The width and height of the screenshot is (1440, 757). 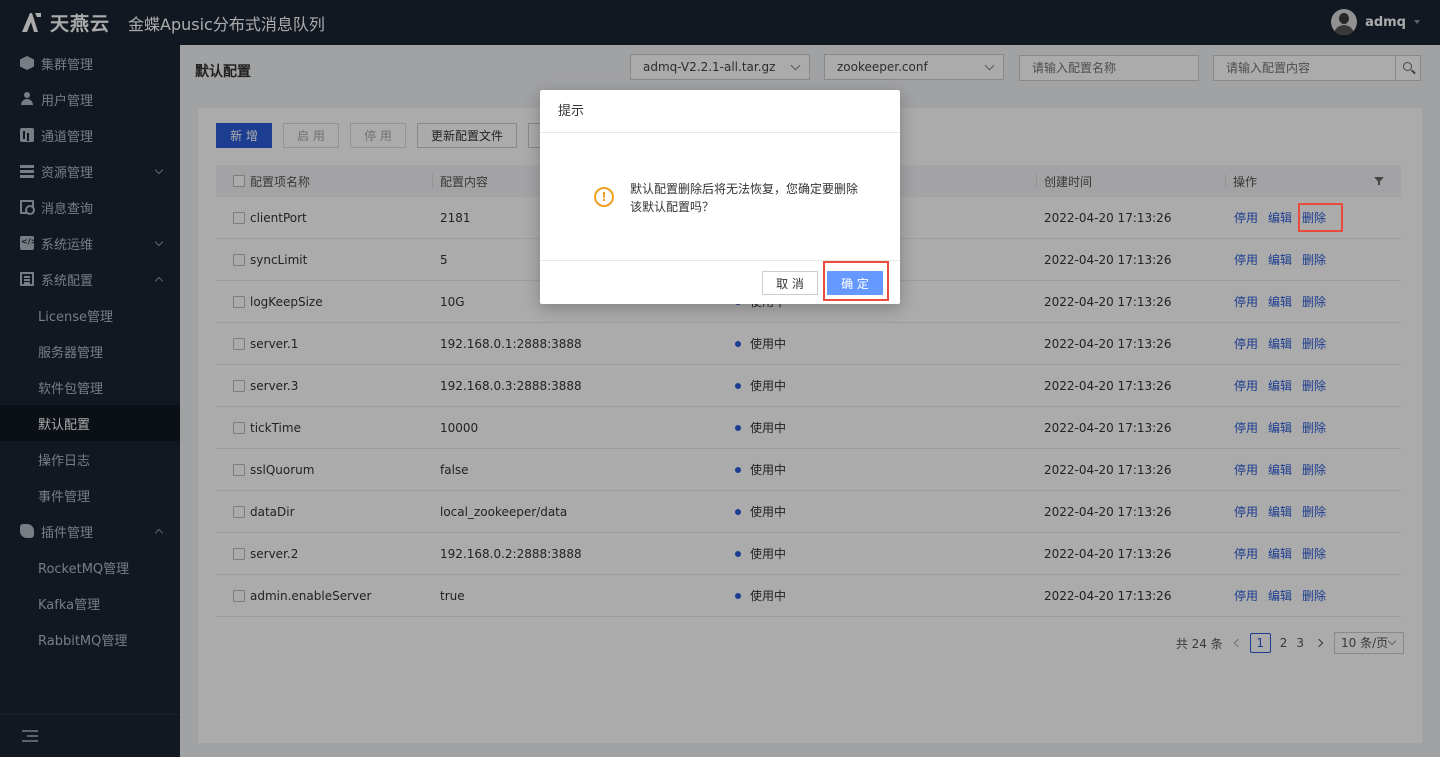 What do you see at coordinates (604, 197) in the screenshot?
I see `warning-icon: !` at bounding box center [604, 197].